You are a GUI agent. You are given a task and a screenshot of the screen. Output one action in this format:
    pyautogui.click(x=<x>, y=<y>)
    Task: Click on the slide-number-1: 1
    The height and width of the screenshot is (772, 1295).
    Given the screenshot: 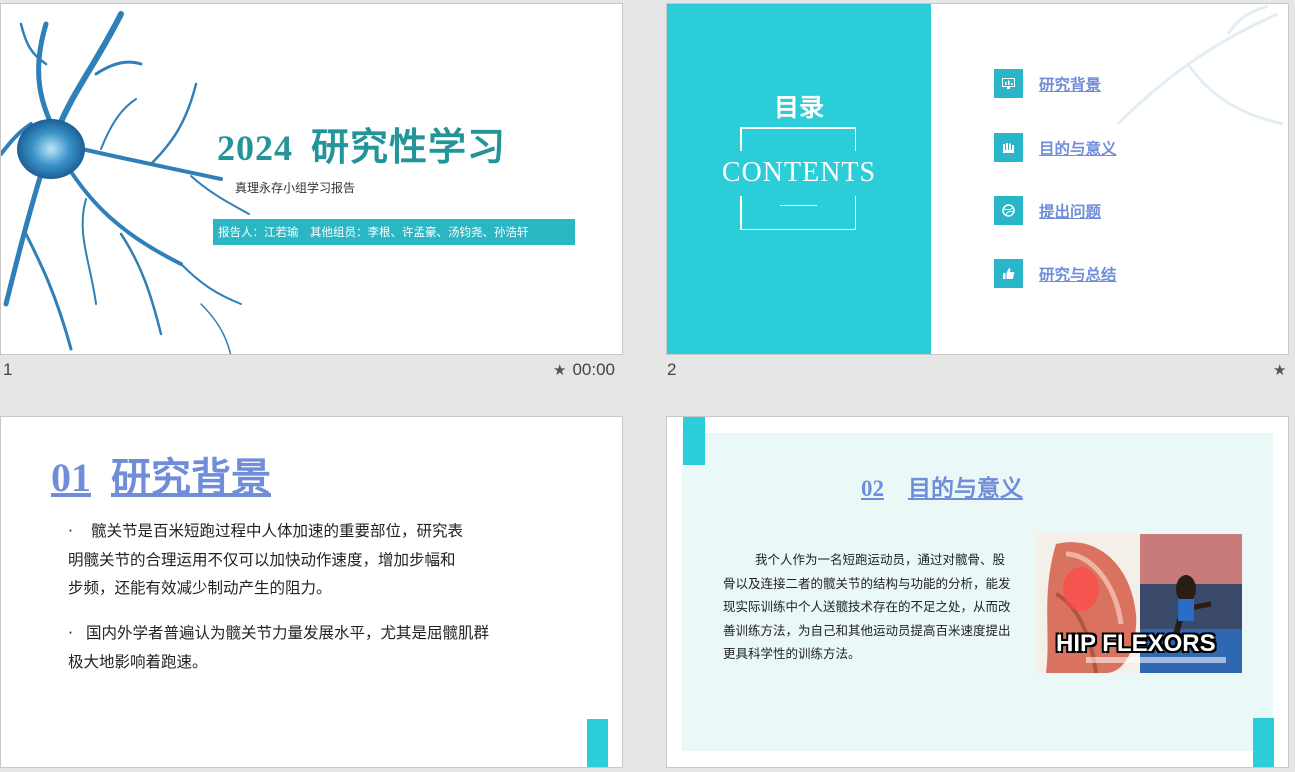 What is the action you would take?
    pyautogui.click(x=8, y=369)
    